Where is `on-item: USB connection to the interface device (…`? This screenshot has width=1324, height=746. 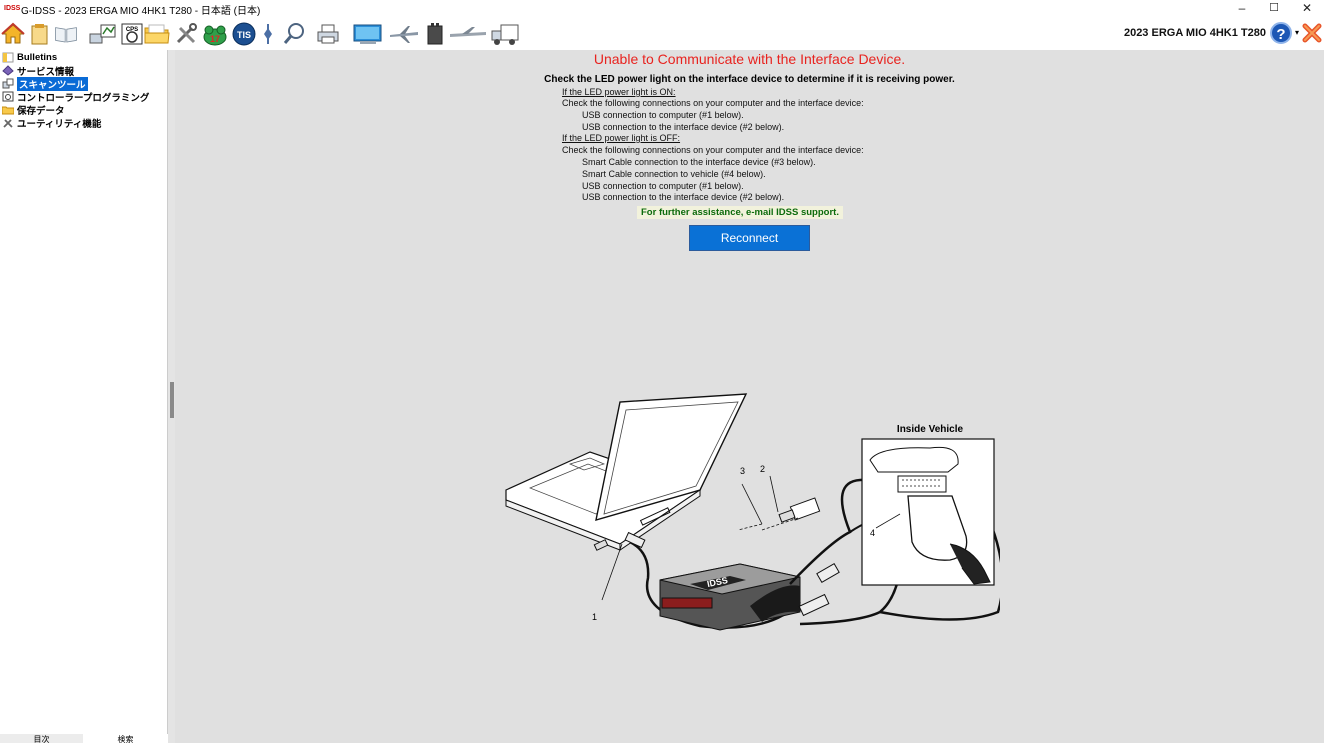
on-item: USB connection to the interface device (… is located at coordinates (683, 127).